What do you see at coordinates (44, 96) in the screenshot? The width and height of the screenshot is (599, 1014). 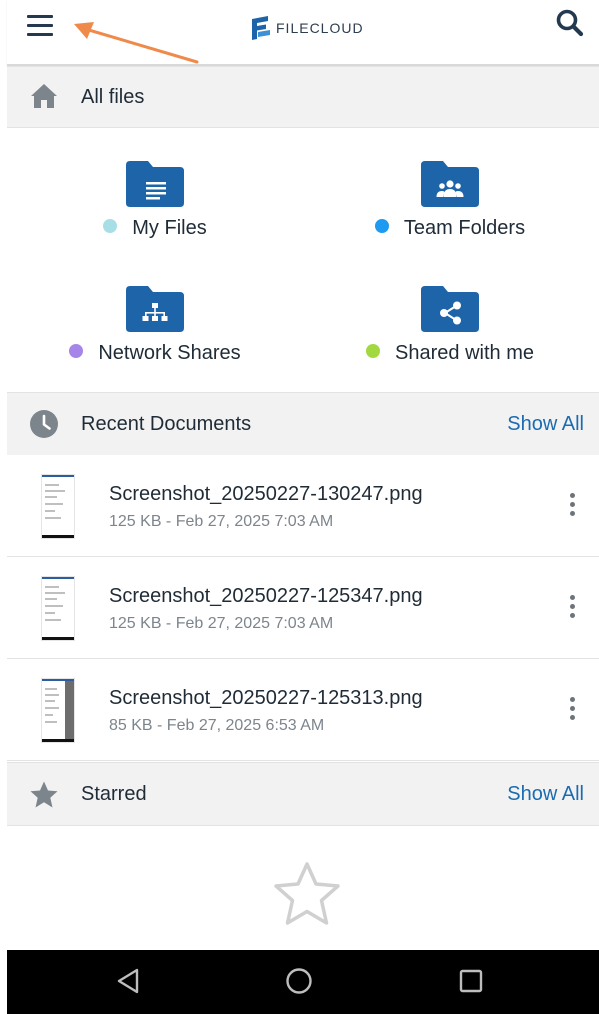 I see `home-icon` at bounding box center [44, 96].